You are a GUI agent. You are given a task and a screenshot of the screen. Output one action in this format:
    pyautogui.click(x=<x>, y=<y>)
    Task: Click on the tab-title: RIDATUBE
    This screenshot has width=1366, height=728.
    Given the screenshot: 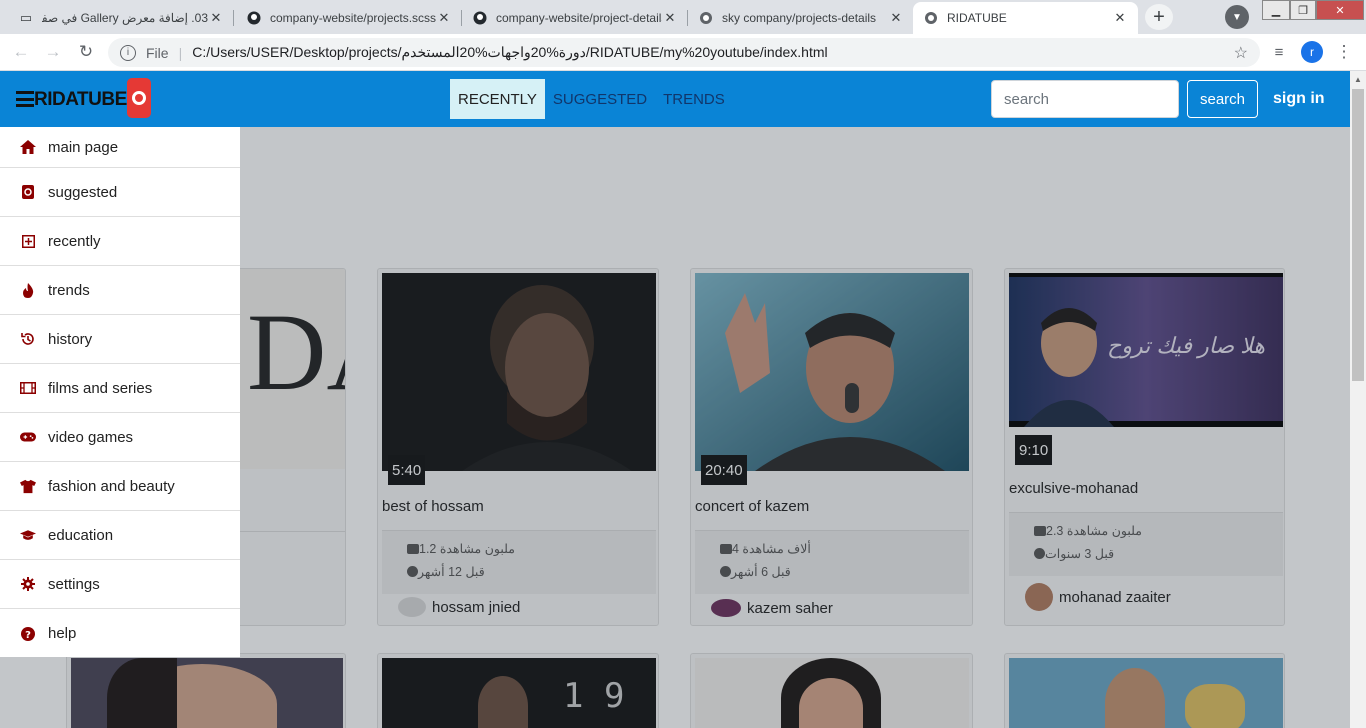 What is the action you would take?
    pyautogui.click(x=977, y=18)
    